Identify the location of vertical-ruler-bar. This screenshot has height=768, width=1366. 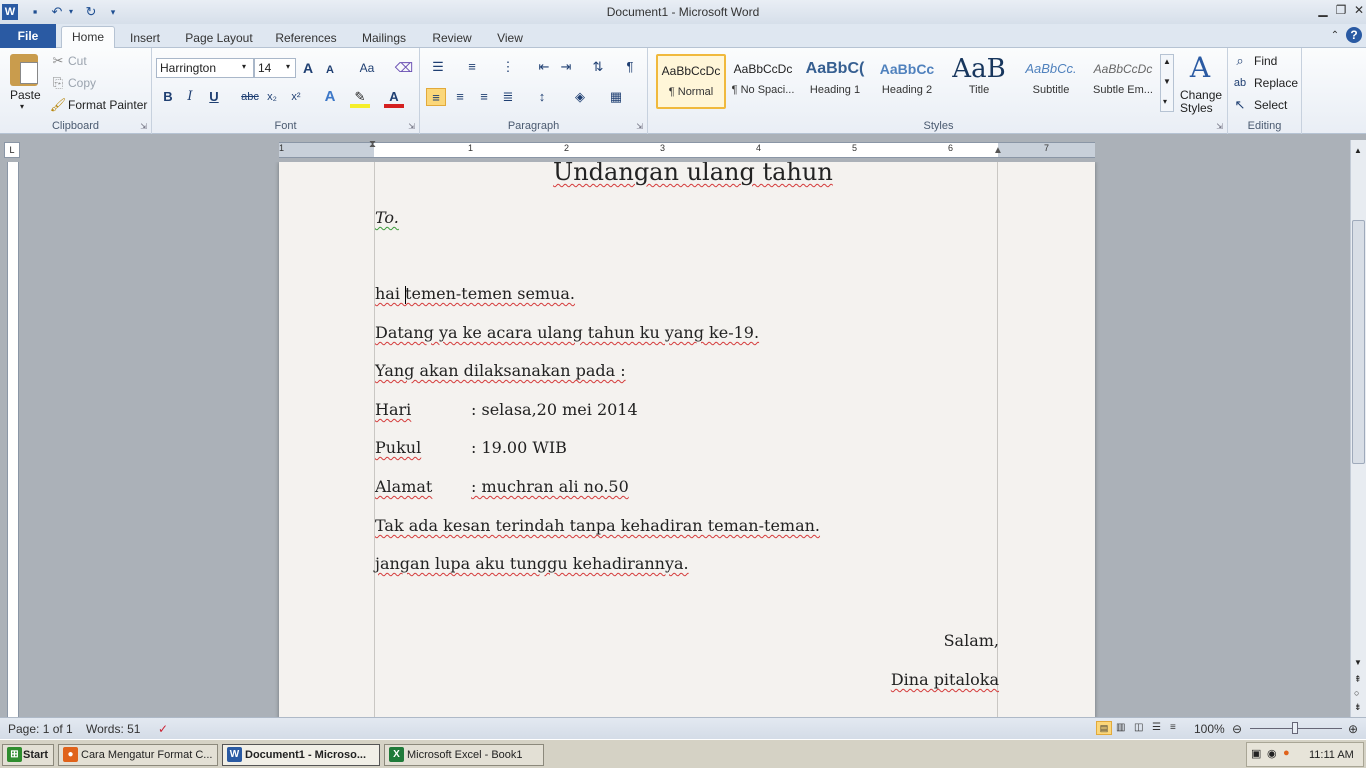
(13, 439).